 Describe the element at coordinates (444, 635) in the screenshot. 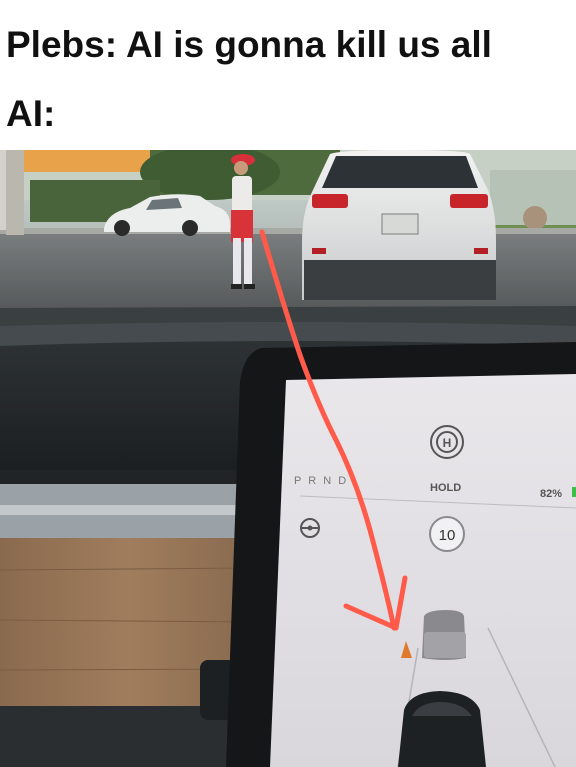

I see `rendered-vehicle-ahead` at that location.